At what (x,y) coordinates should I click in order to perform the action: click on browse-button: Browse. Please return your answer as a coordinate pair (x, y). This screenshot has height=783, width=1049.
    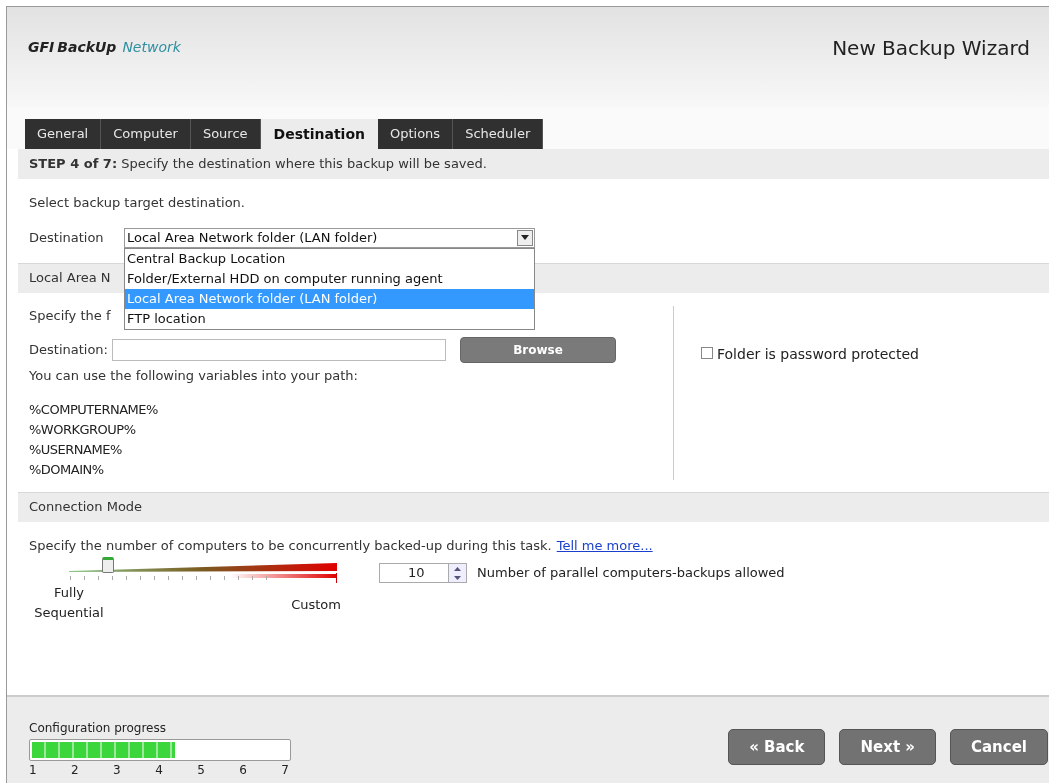
    Looking at the image, I should click on (538, 350).